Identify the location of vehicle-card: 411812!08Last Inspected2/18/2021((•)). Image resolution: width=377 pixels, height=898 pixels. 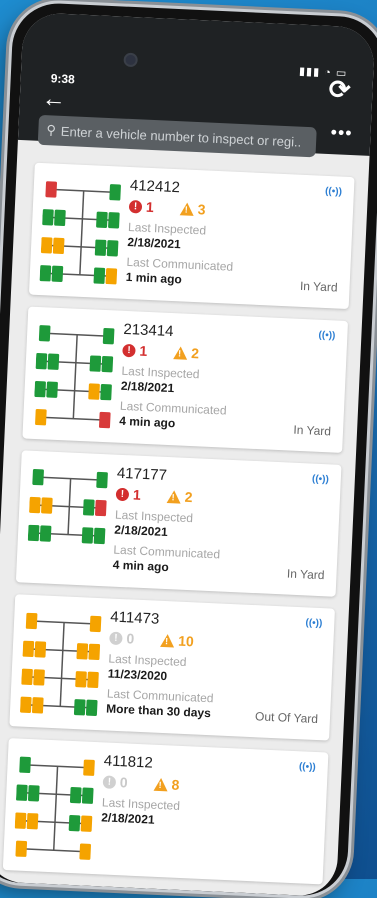
(165, 811).